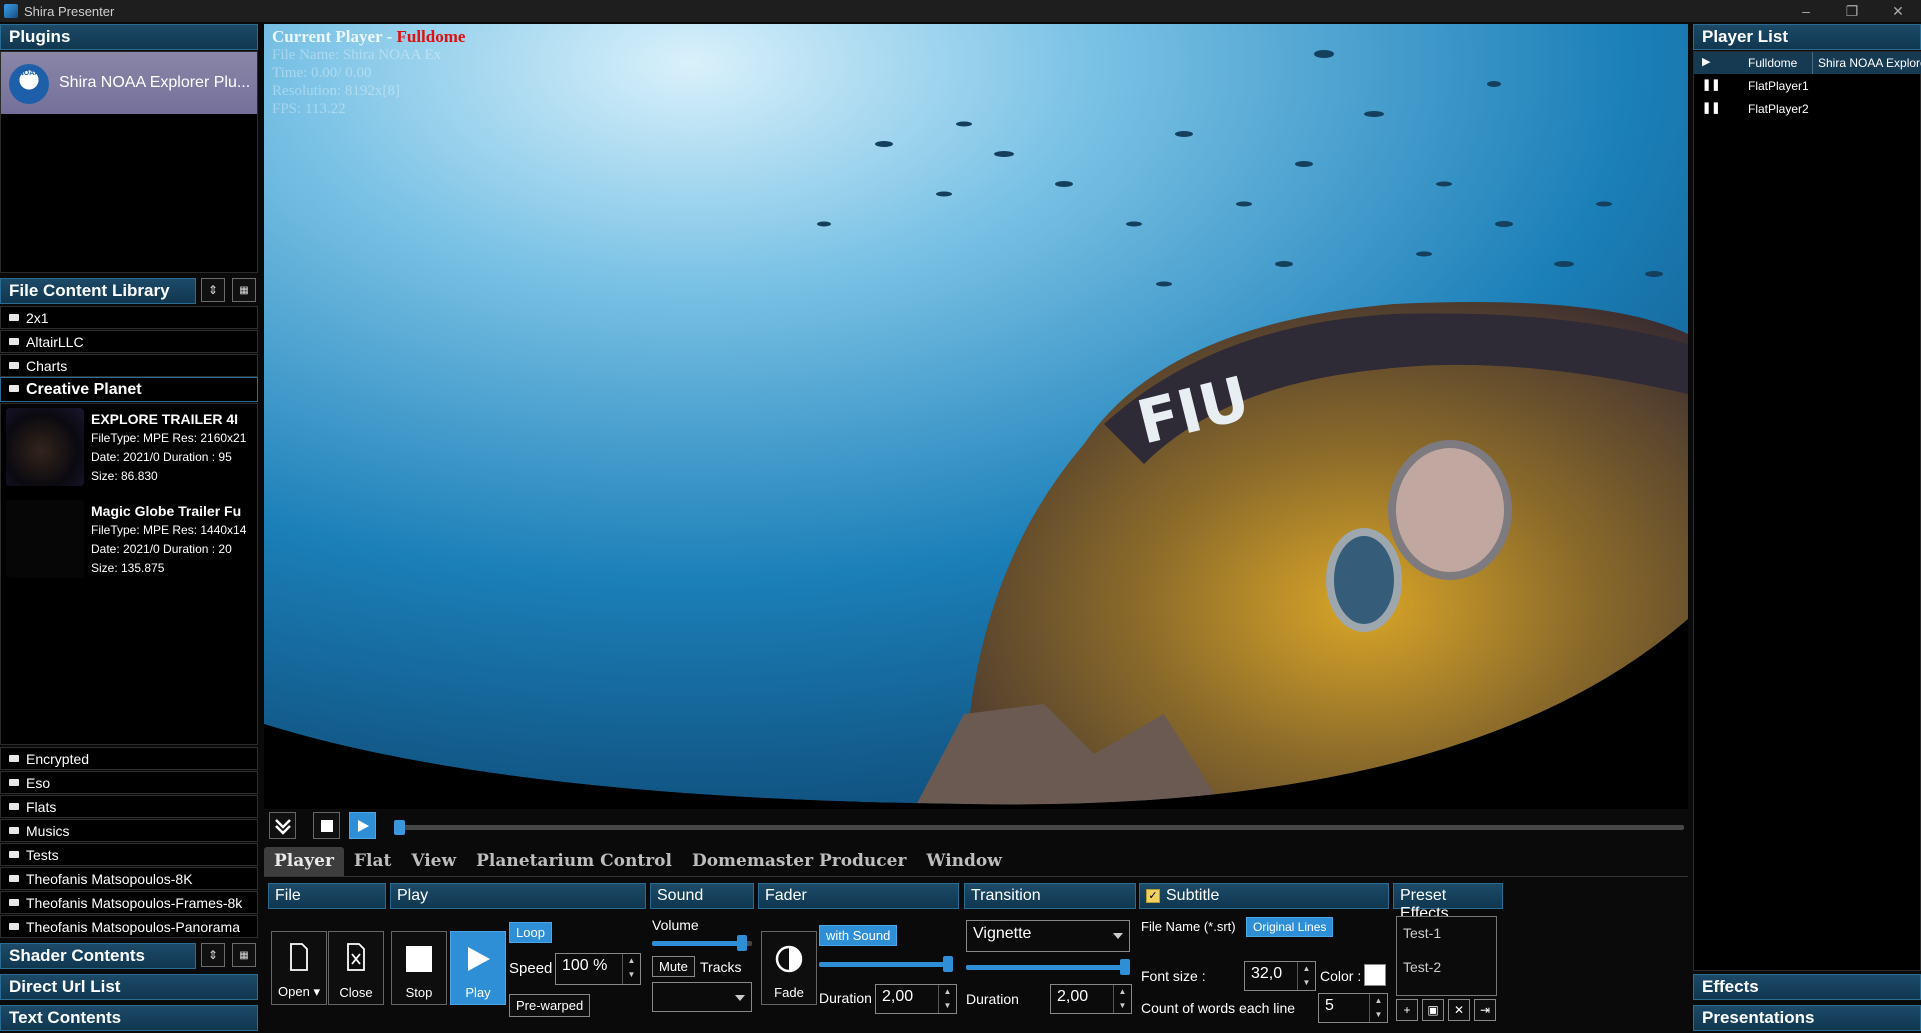 The height and width of the screenshot is (1033, 1921). I want to click on library-header: File Content Library, so click(98, 291).